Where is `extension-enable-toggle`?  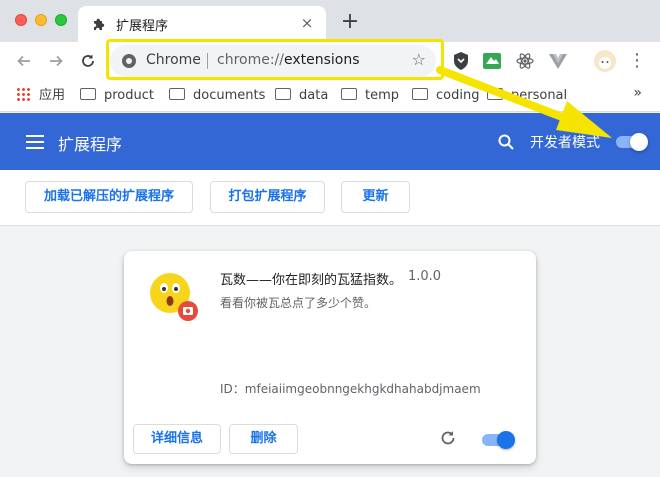
extension-enable-toggle is located at coordinates (498, 440).